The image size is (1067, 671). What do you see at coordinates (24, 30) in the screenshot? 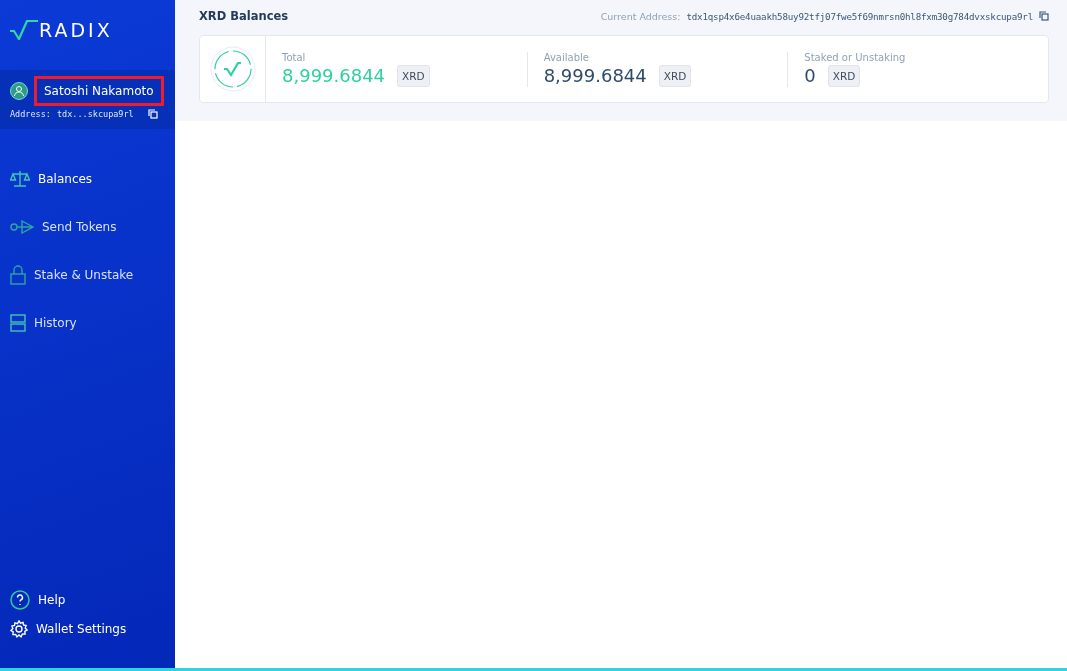
I see `logo-icon` at bounding box center [24, 30].